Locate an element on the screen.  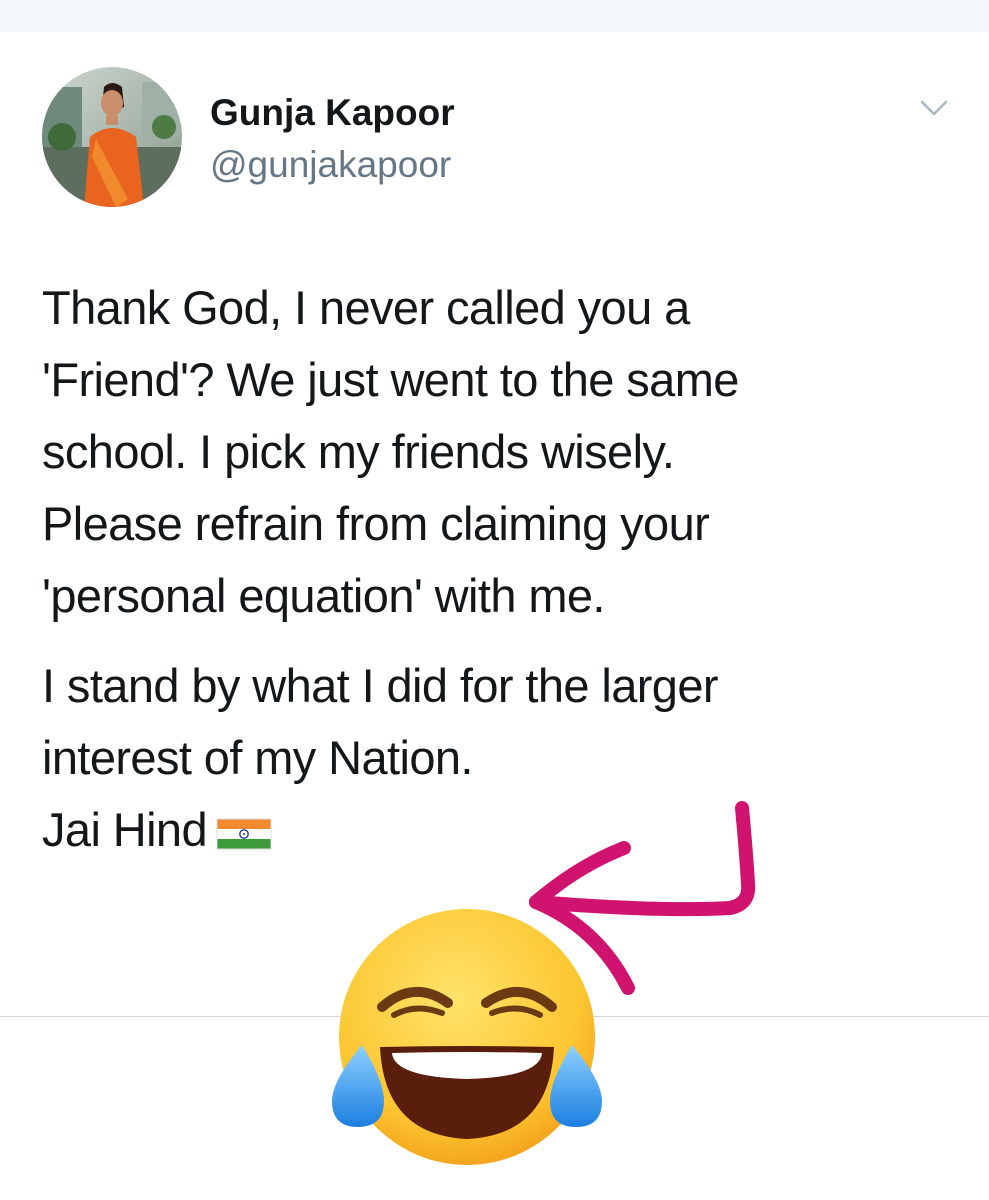
tweet-closing: Jai Hind is located at coordinates (125, 829).